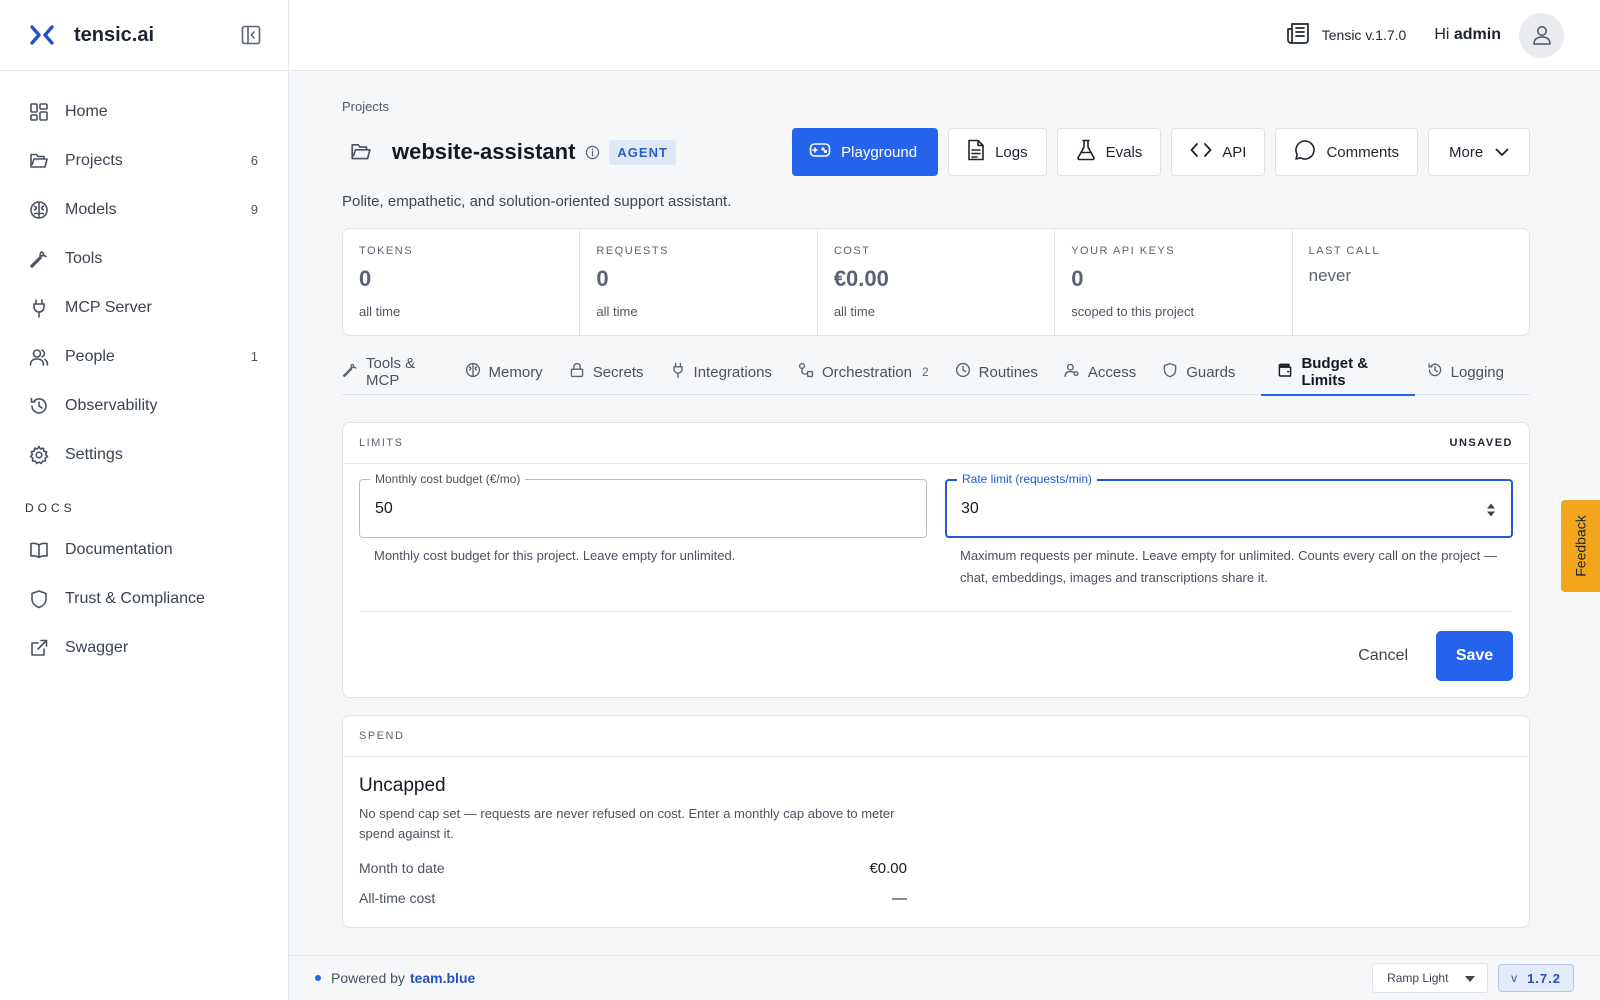 Image resolution: width=1600 pixels, height=1000 pixels. Describe the element at coordinates (144, 307) in the screenshot. I see `sidebar-item-mcp-server: MCP Server` at that location.